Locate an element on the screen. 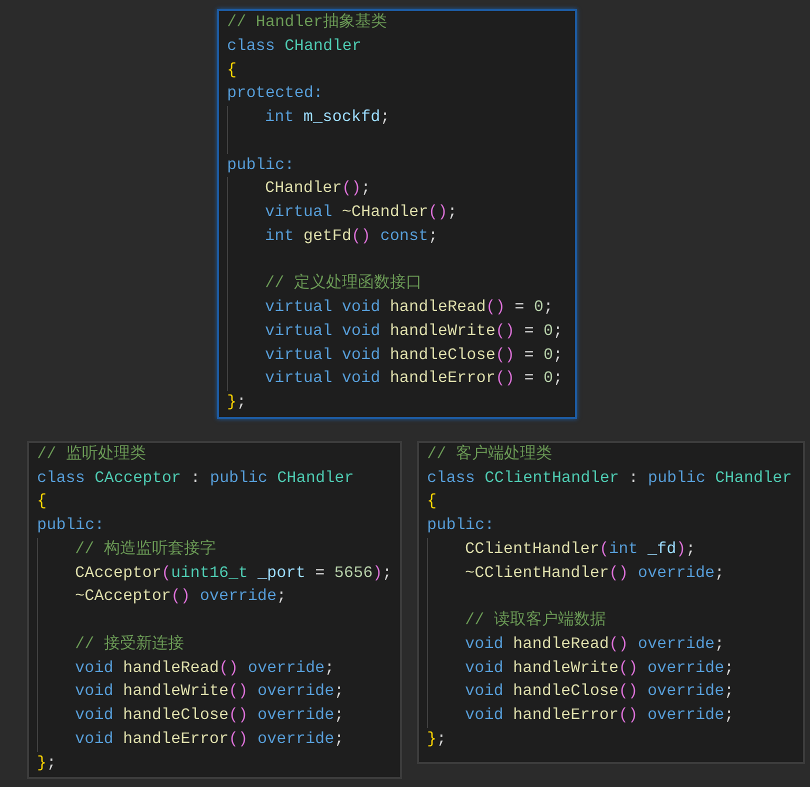  code-line: int getFd() const; is located at coordinates (352, 236).